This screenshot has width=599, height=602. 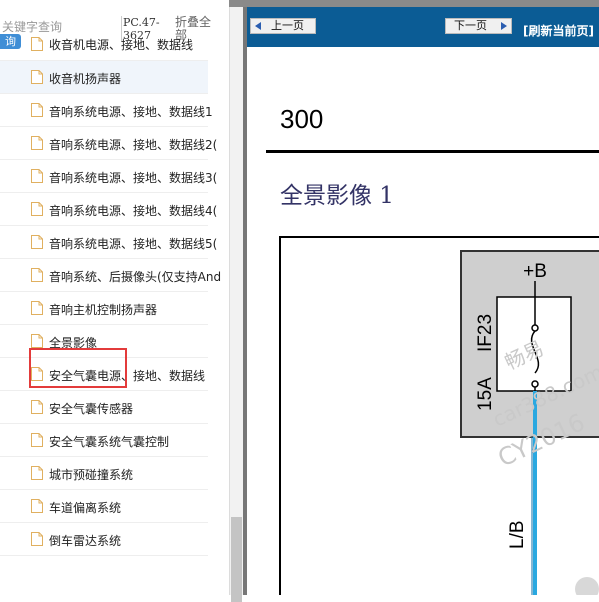 I want to click on tree-item-selected: 全景影像, so click(x=104, y=341).